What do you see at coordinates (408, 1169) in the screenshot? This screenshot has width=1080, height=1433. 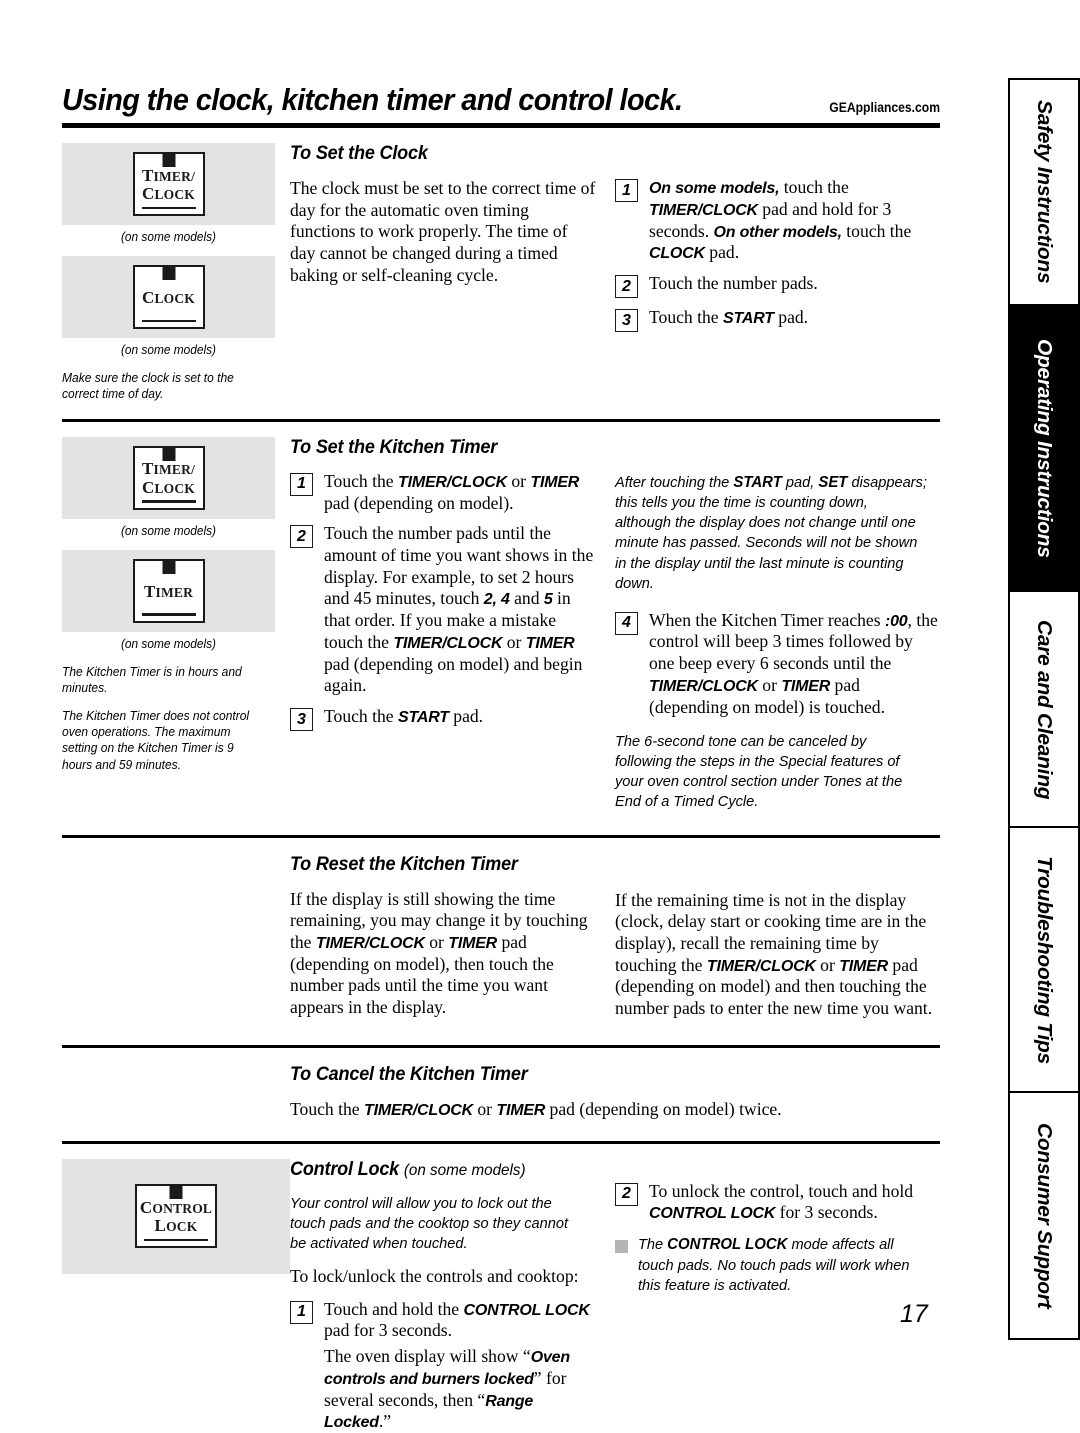 I see `section-heading-control-lock: Control Lock (on some models)` at bounding box center [408, 1169].